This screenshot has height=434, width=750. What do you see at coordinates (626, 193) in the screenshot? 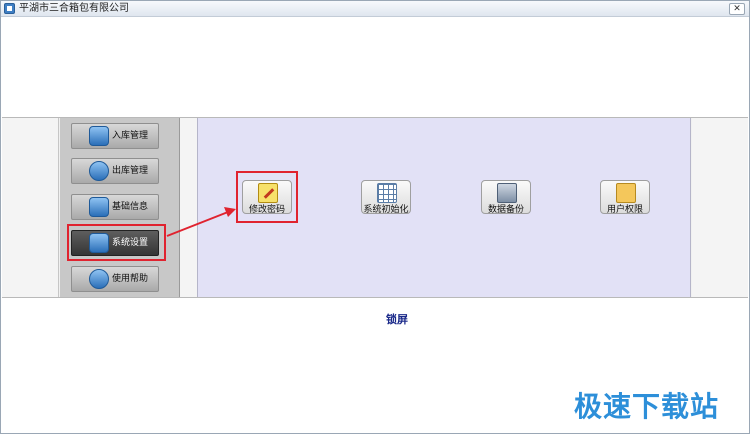
I see `user-permission-icon` at bounding box center [626, 193].